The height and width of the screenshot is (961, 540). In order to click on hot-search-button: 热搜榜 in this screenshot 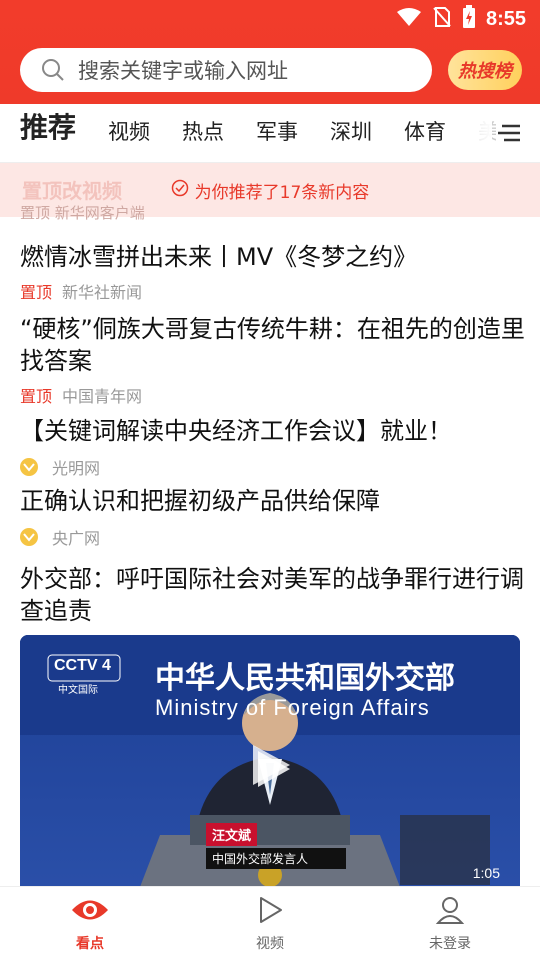, I will do `click(485, 70)`.